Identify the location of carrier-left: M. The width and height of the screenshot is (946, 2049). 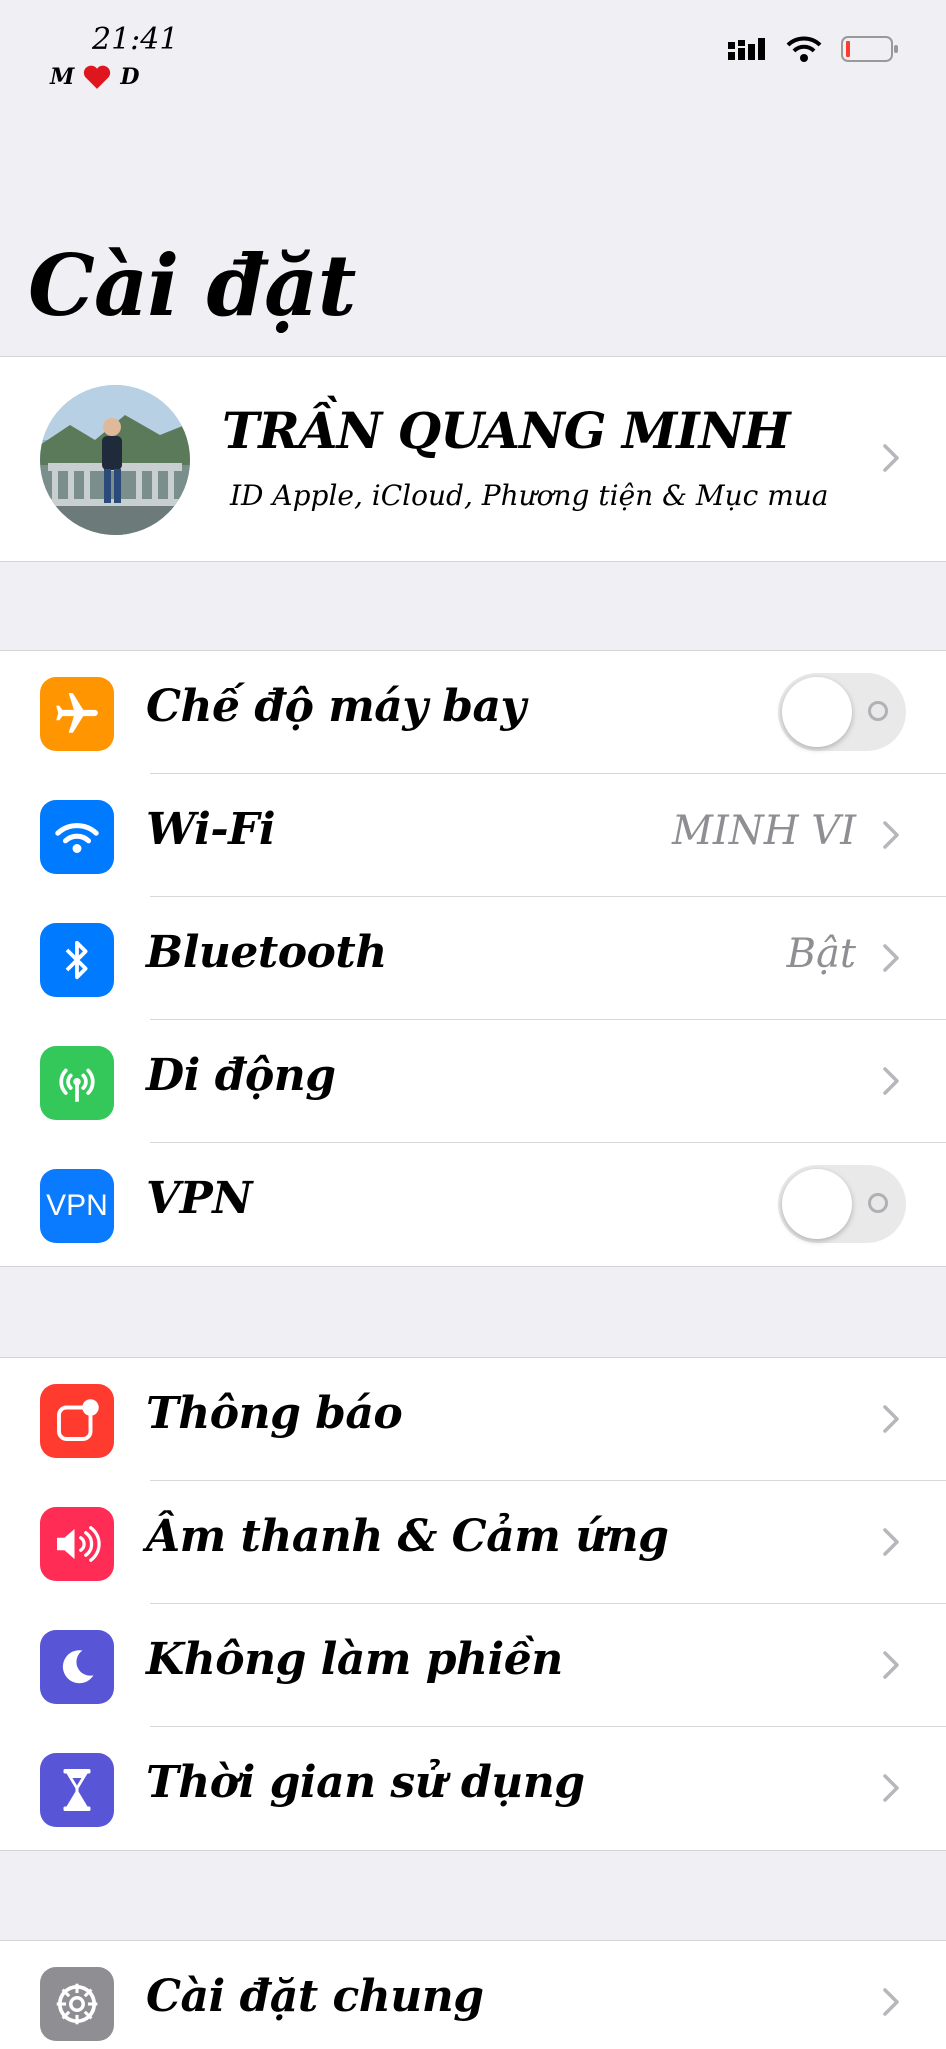
(62, 77).